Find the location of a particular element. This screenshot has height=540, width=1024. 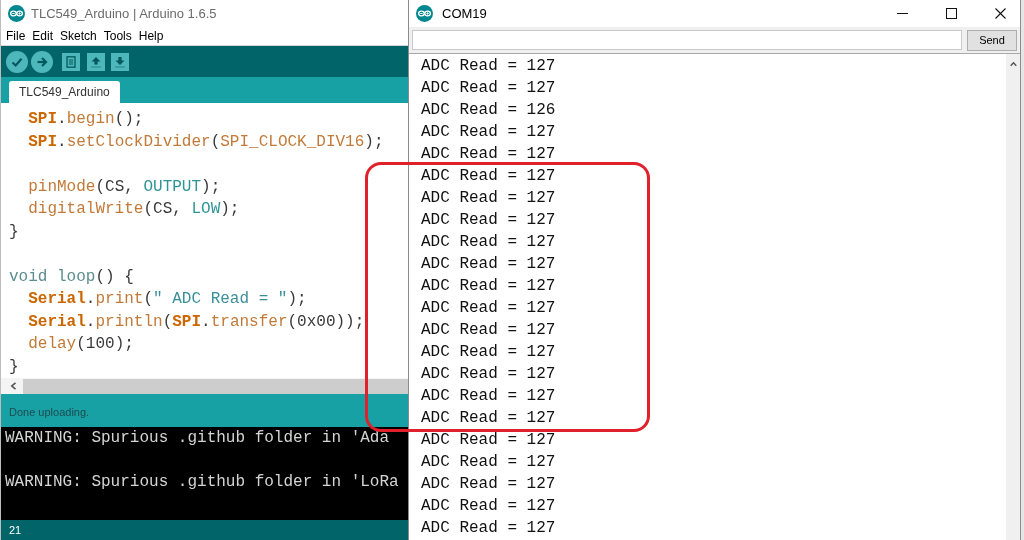

send-button: Send is located at coordinates (992, 40).